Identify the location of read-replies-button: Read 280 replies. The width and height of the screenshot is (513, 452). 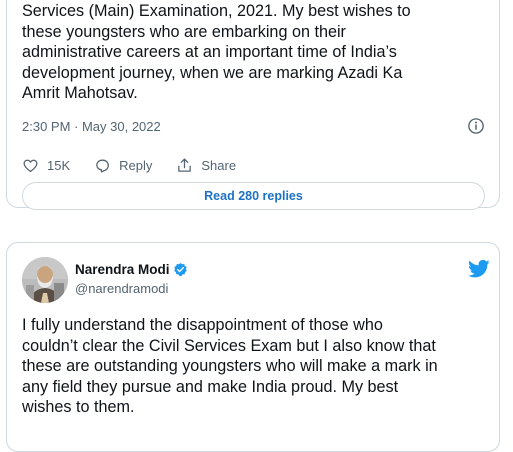
(253, 196).